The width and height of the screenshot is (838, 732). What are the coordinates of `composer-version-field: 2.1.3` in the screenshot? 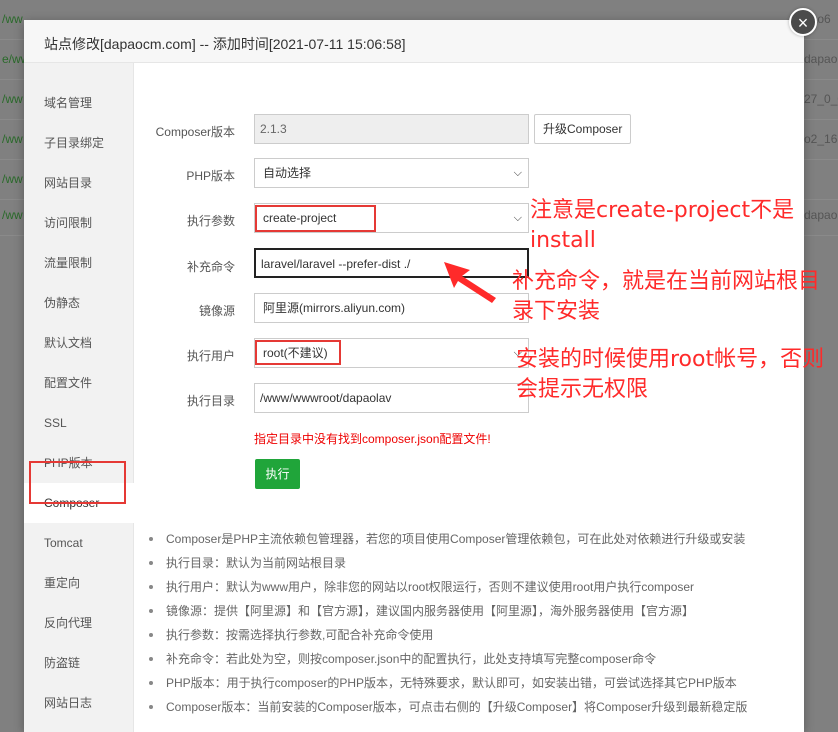 It's located at (391, 129).